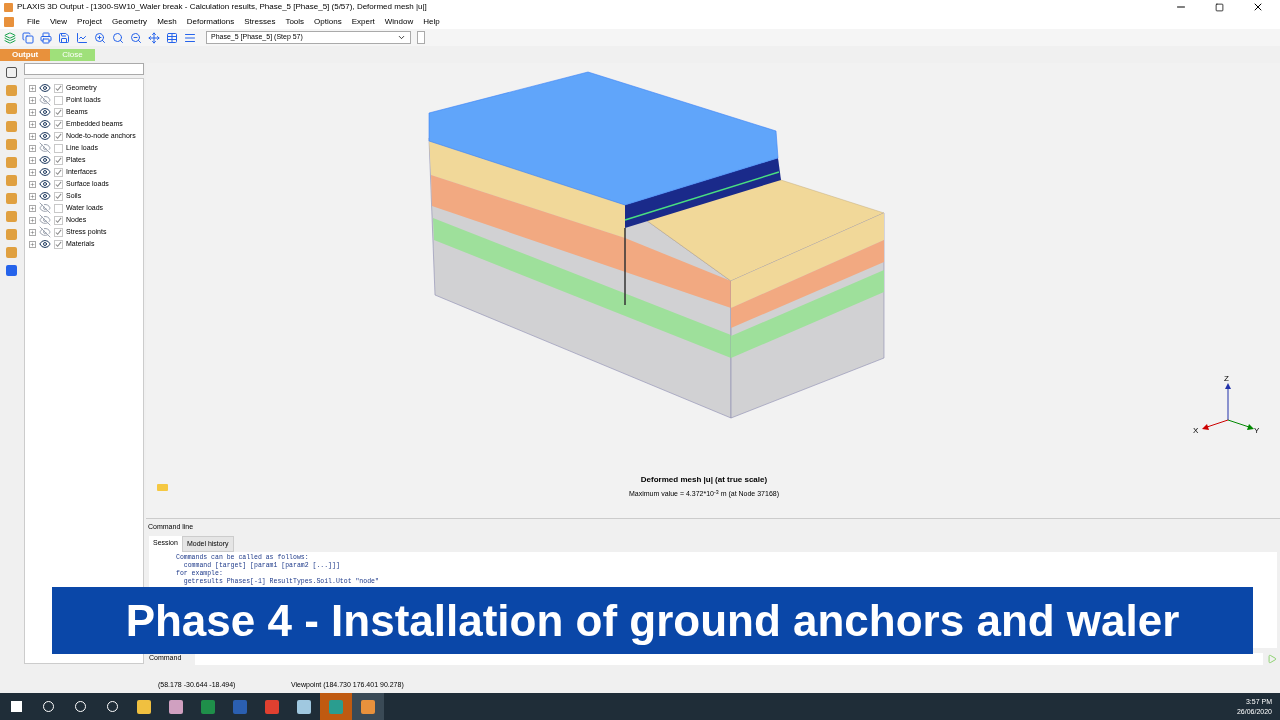  Describe the element at coordinates (399, 21) in the screenshot. I see `menu-item: Window` at that location.